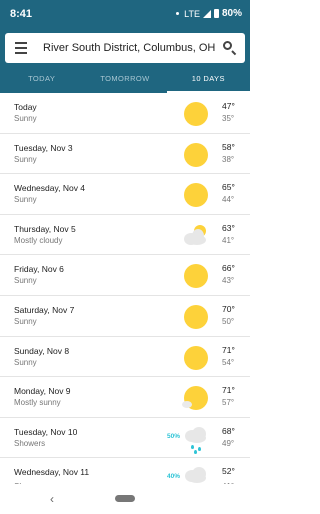 The height and width of the screenshot is (514, 320). I want to click on forecast-row: Thursday, Nov 5 Mostly cloudy 63° 41°, so click(125, 235).